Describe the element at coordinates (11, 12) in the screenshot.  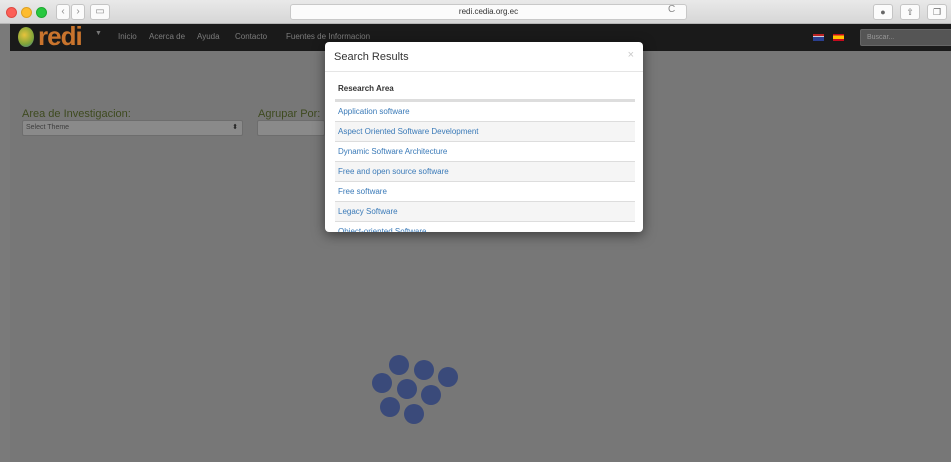
I see `close-window-button` at that location.